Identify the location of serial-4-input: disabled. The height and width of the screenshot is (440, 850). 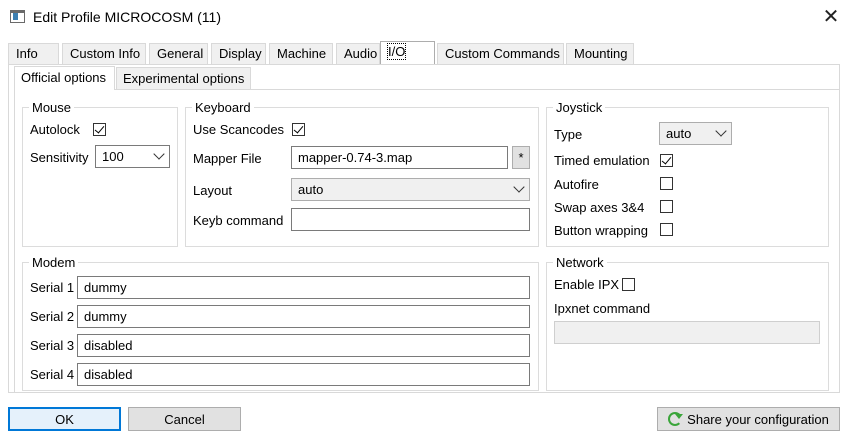
(303, 374).